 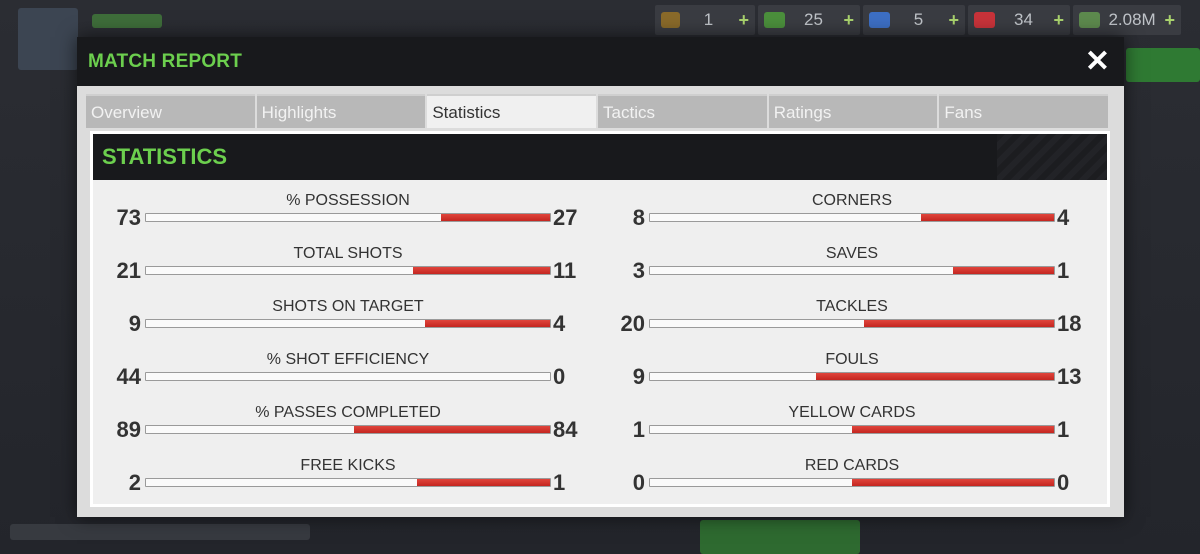 I want to click on modal-title: MATCH REPORT, so click(x=165, y=61).